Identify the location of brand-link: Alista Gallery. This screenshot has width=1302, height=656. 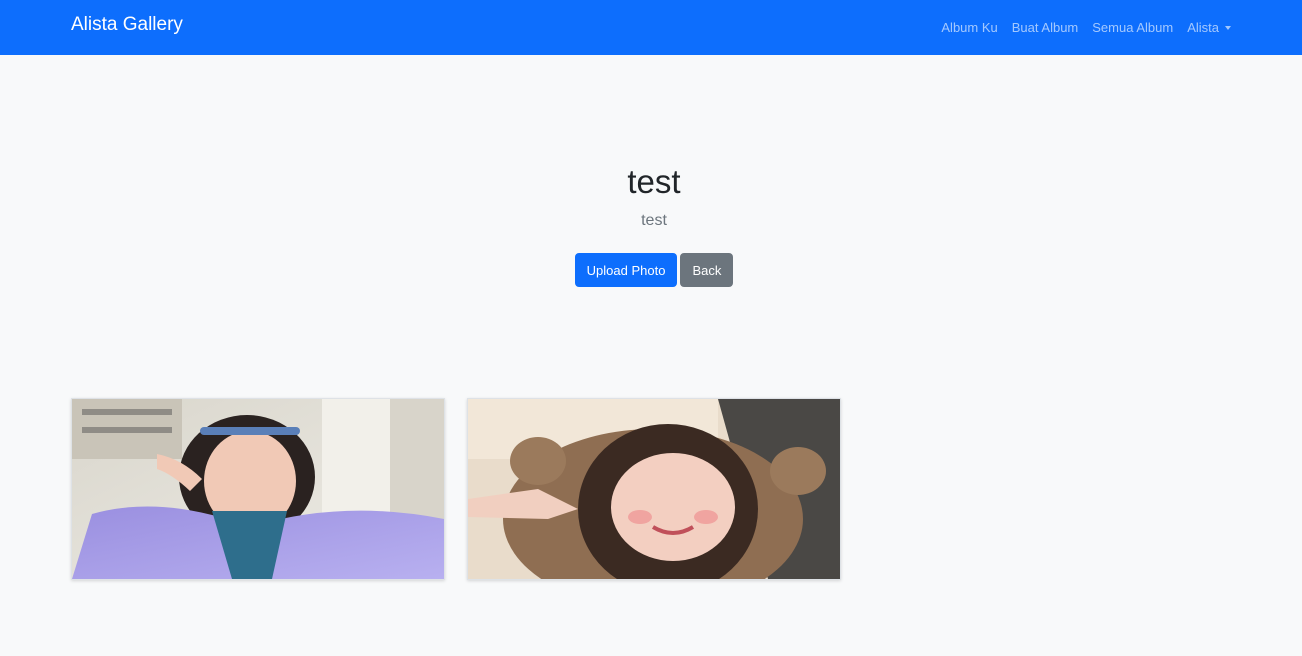
(127, 25).